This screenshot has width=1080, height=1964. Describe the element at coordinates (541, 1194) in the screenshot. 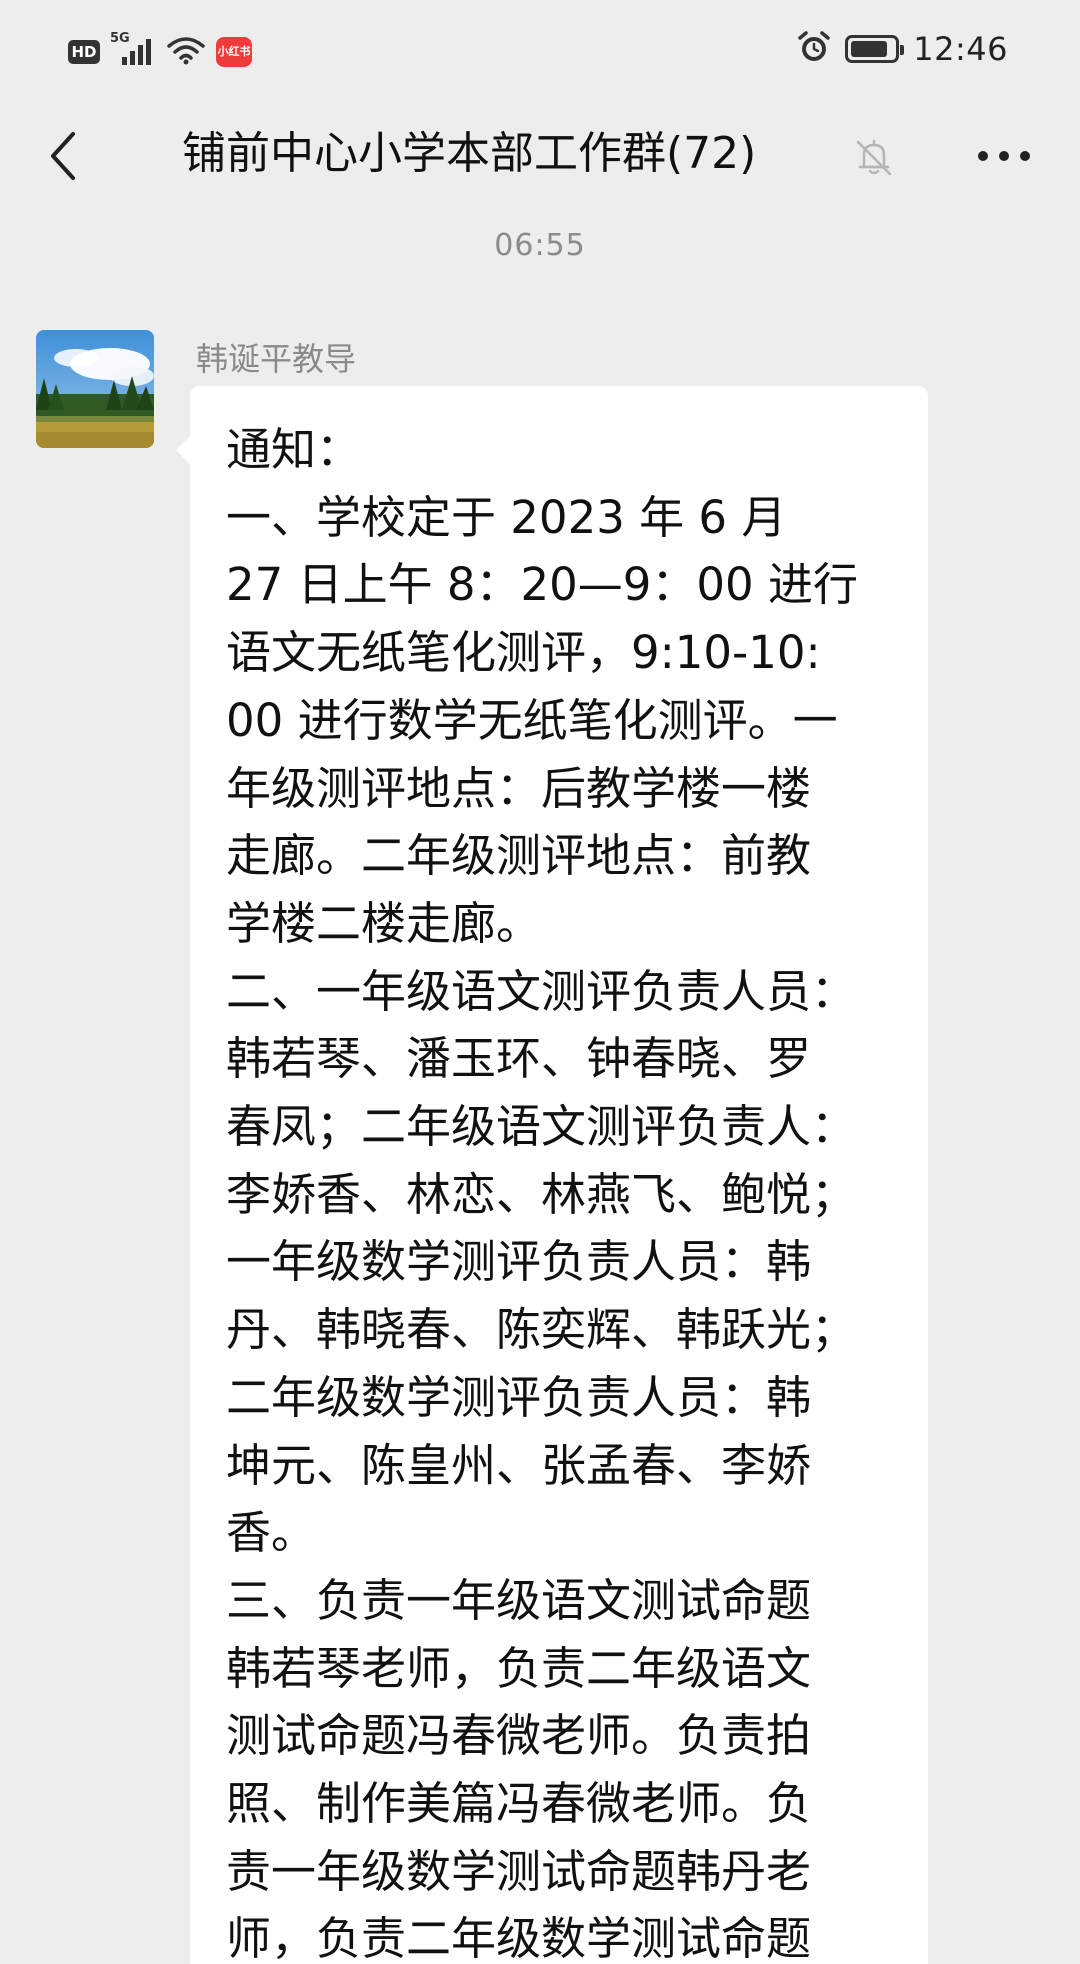

I see `message-line: 李娇香、林恋、林燕飞、鲍悦；` at that location.